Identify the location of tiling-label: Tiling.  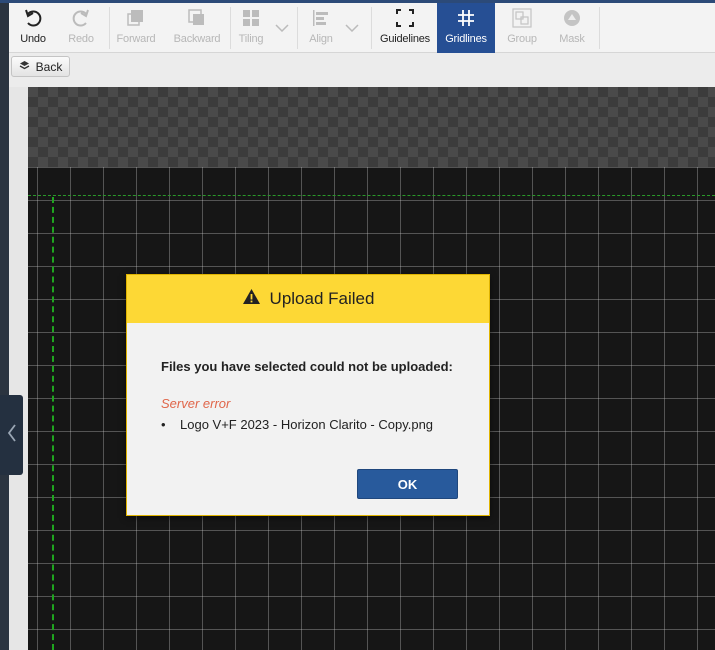
(251, 39).